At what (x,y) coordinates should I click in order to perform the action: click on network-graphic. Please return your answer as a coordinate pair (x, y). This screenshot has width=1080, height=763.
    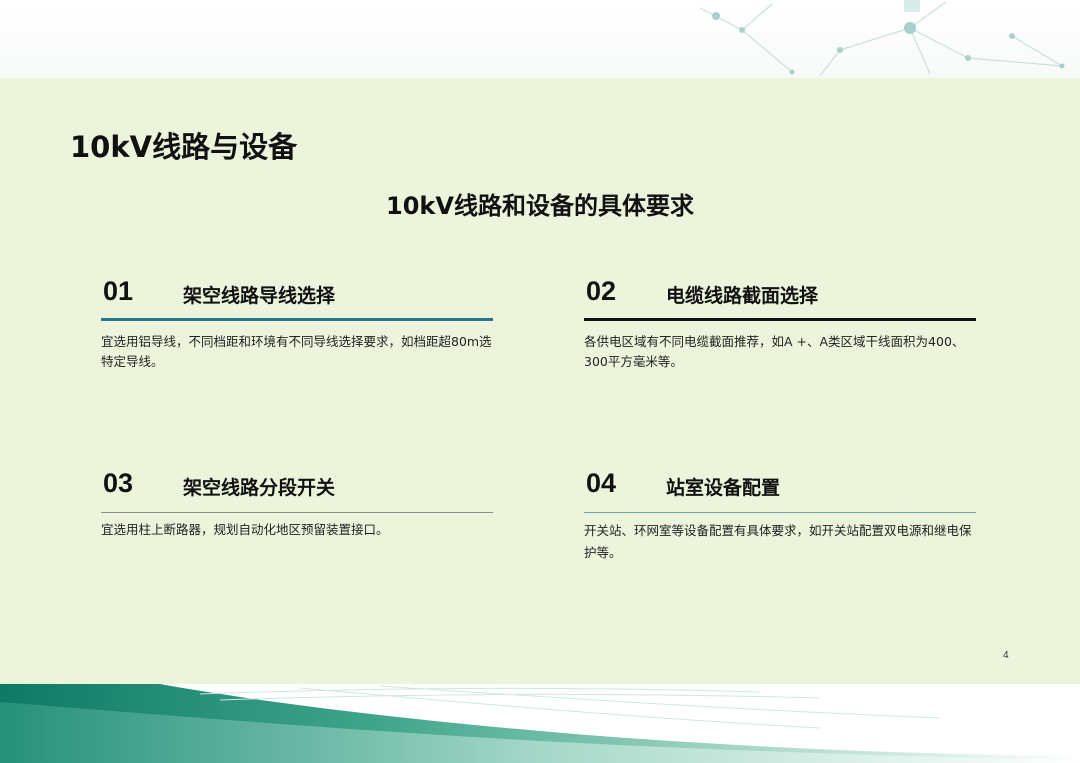
    Looking at the image, I should click on (882, 38).